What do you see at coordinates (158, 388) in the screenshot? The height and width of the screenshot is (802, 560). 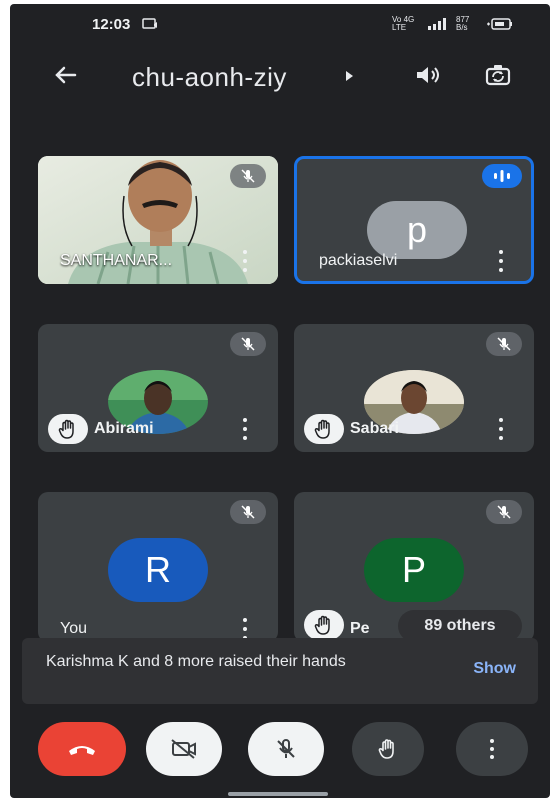 I see `participant-tile: Abirami` at bounding box center [158, 388].